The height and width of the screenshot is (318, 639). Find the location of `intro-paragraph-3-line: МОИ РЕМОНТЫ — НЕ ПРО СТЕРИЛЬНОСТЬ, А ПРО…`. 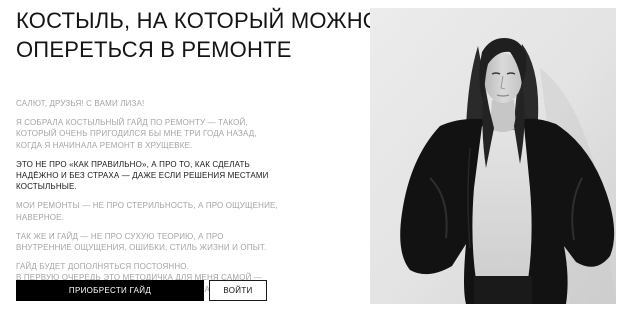

intro-paragraph-3-line: МОИ РЕМОНТЫ — НЕ ПРО СТЕРИЛЬНОСТЬ, А ПРО… is located at coordinates (147, 206).